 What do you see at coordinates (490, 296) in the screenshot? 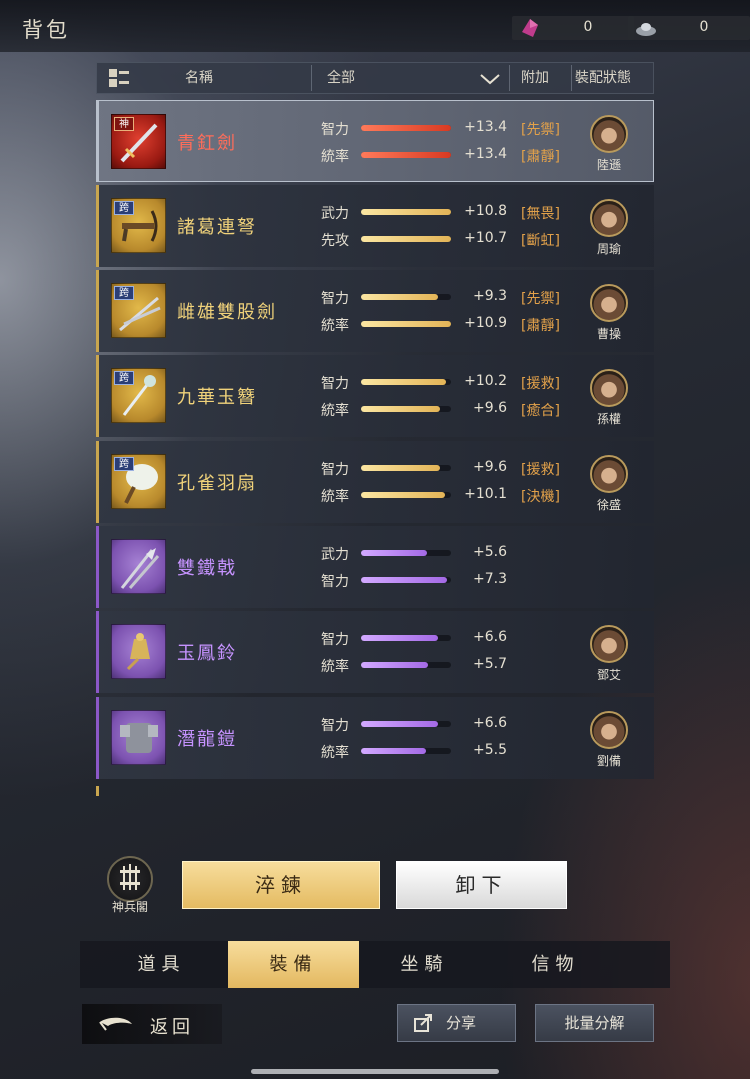
I see `stat-value: +9.3` at bounding box center [490, 296].